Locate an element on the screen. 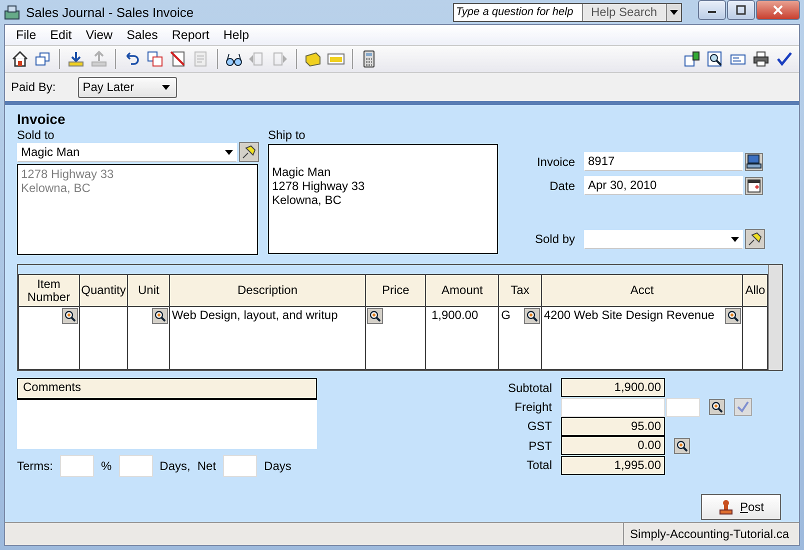  table-cell: 1,900.00 is located at coordinates (454, 315).